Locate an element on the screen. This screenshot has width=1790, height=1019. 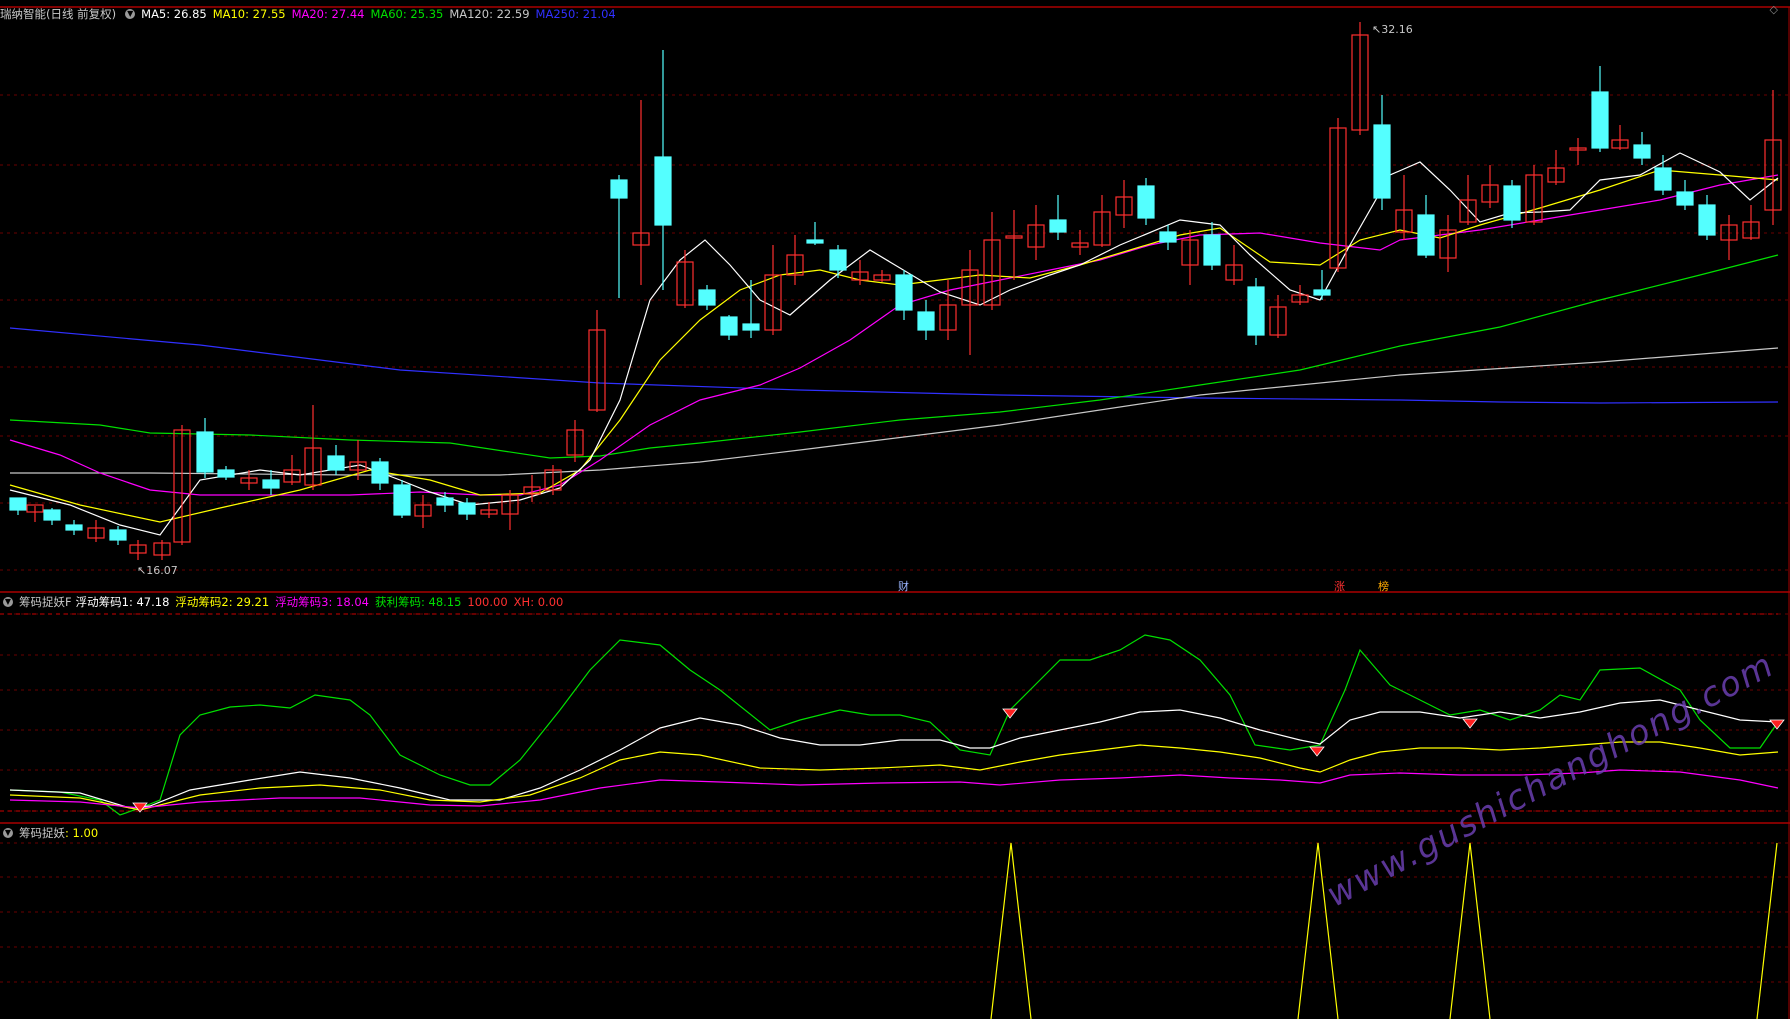
high-price-marker: ↖32.16 is located at coordinates (1392, 29).